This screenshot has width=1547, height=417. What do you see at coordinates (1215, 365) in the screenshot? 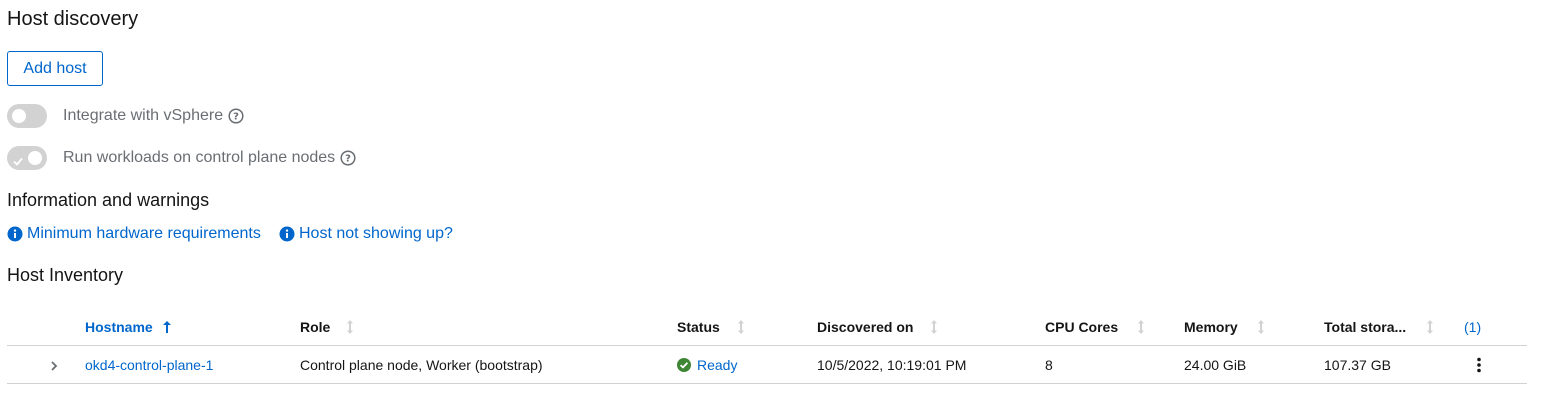
I see `row-memory: 24.00 GiB` at bounding box center [1215, 365].